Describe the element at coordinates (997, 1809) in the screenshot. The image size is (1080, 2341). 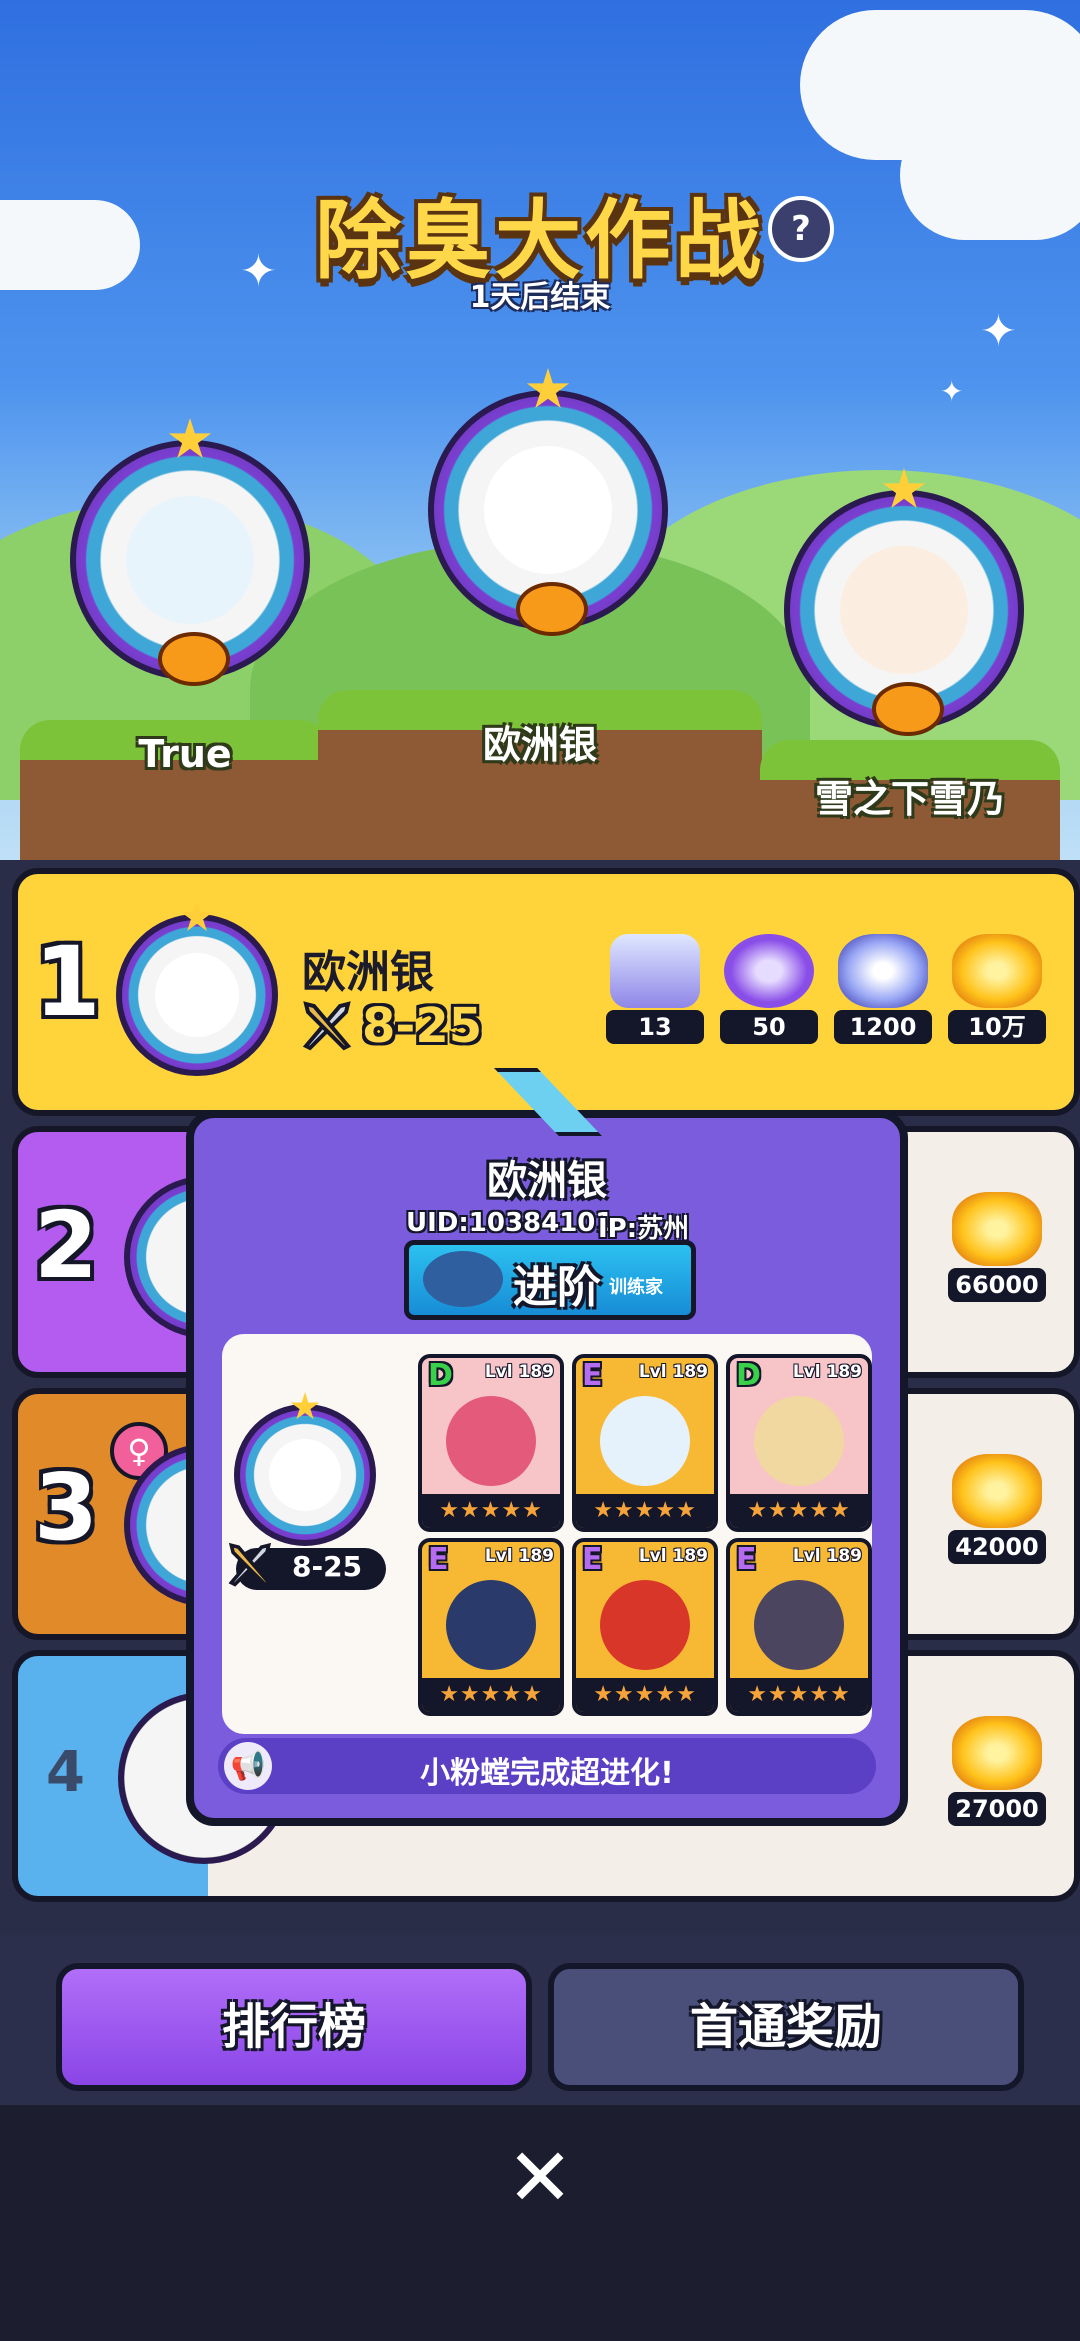
I see `reward-count: 27000` at that location.